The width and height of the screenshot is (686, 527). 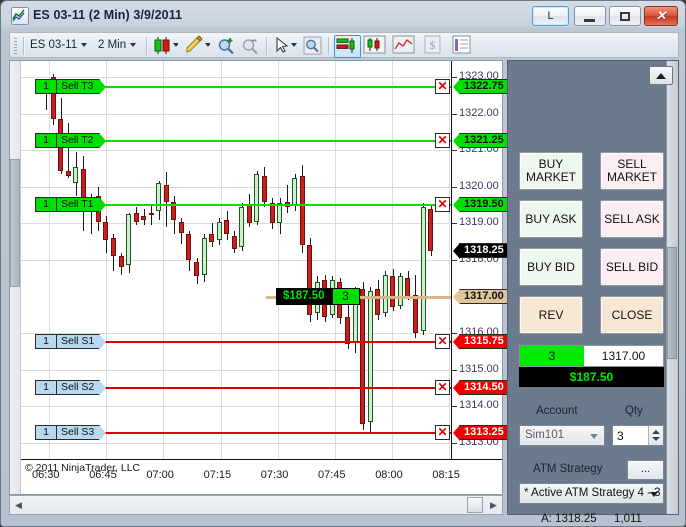 What do you see at coordinates (591, 493) in the screenshot?
I see `atm-strategy-select: * Active ATM Strategy 4 - 3` at bounding box center [591, 493].